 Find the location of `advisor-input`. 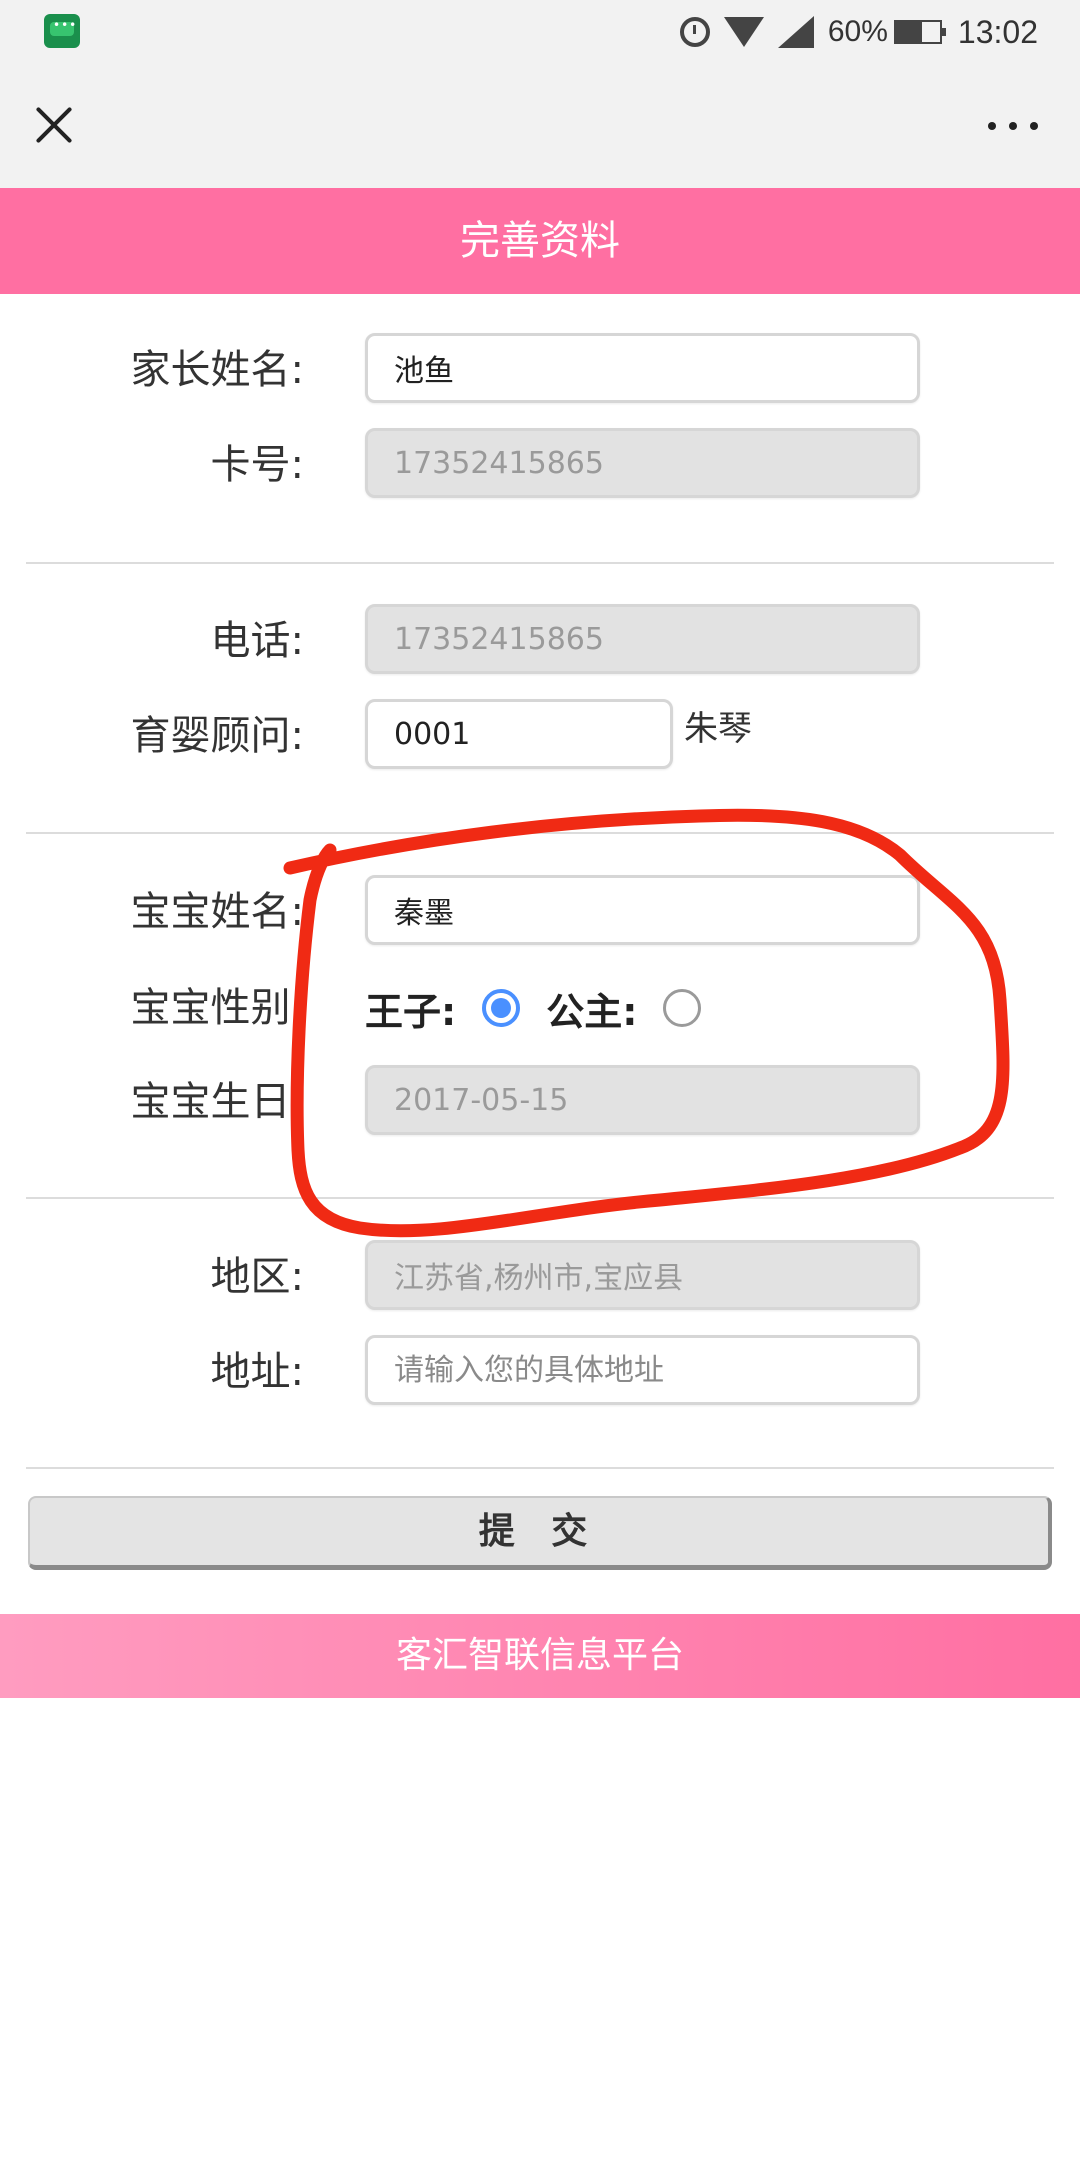

advisor-input is located at coordinates (519, 734).